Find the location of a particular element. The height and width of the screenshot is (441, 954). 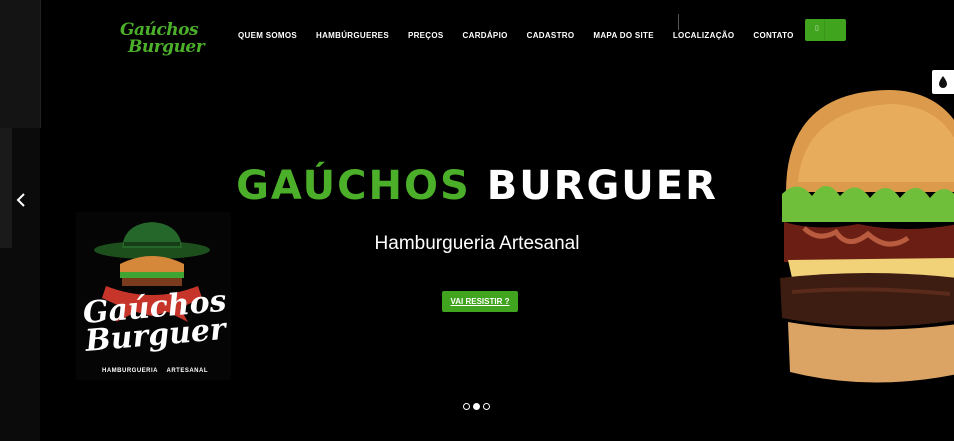

nav-cadastro: CADASTRO is located at coordinates (551, 35).